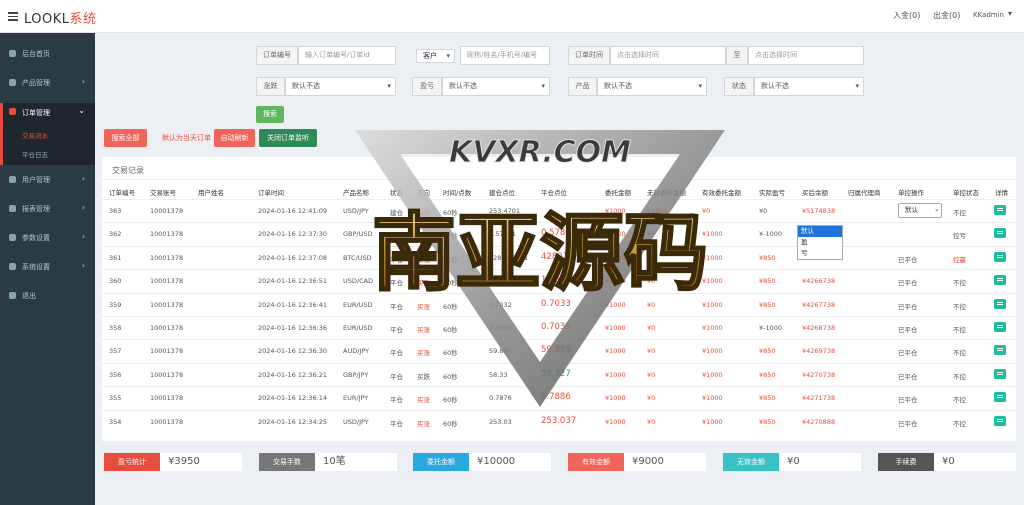  I want to click on search-button: 搜索, so click(270, 114).